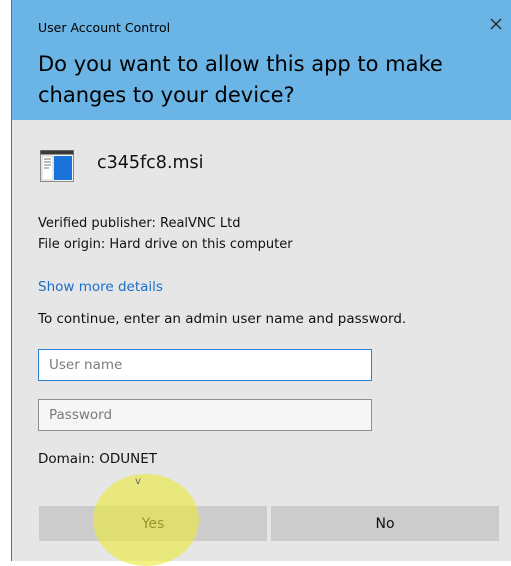 The width and height of the screenshot is (511, 566). Describe the element at coordinates (150, 163) in the screenshot. I see `app-name: c345fc8.msi` at that location.